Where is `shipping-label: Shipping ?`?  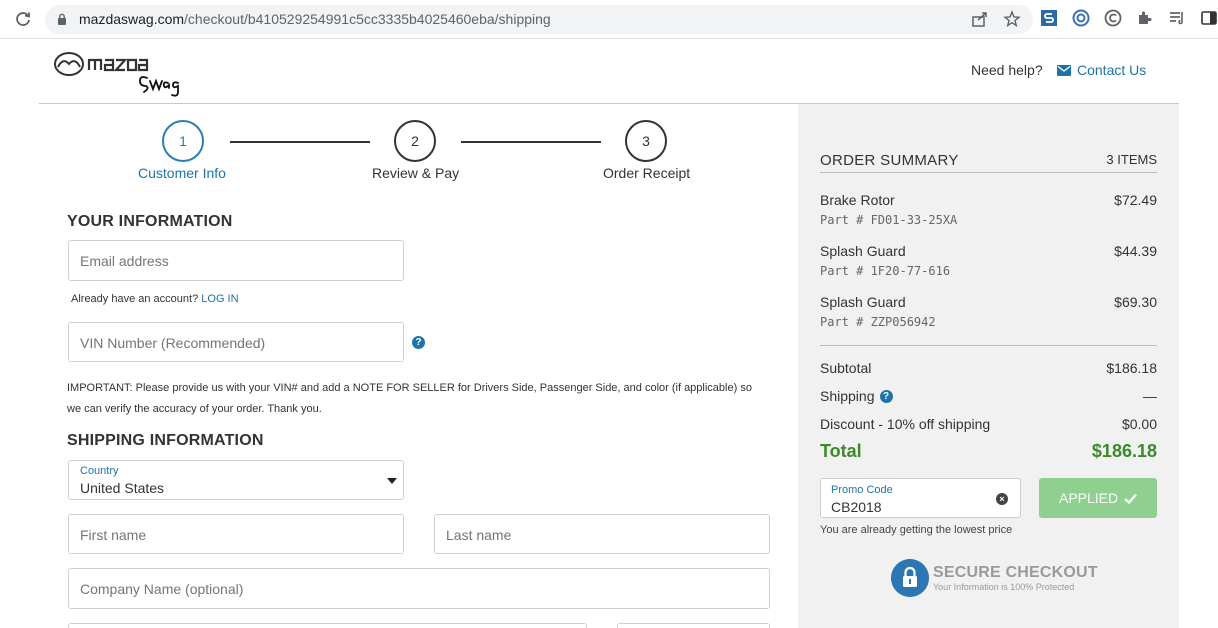 shipping-label: Shipping ? is located at coordinates (856, 396).